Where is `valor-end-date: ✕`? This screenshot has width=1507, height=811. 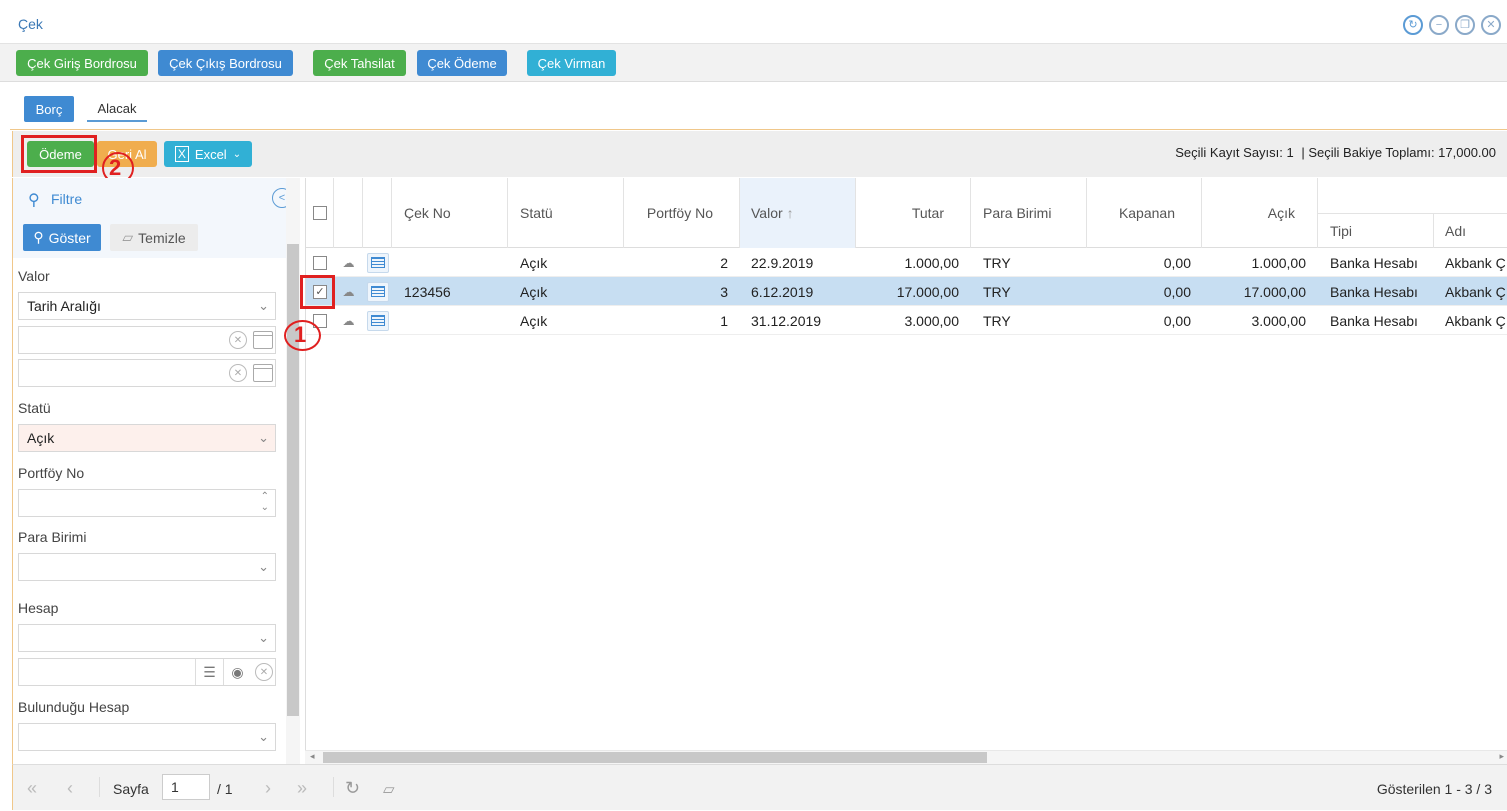 valor-end-date: ✕ is located at coordinates (147, 373).